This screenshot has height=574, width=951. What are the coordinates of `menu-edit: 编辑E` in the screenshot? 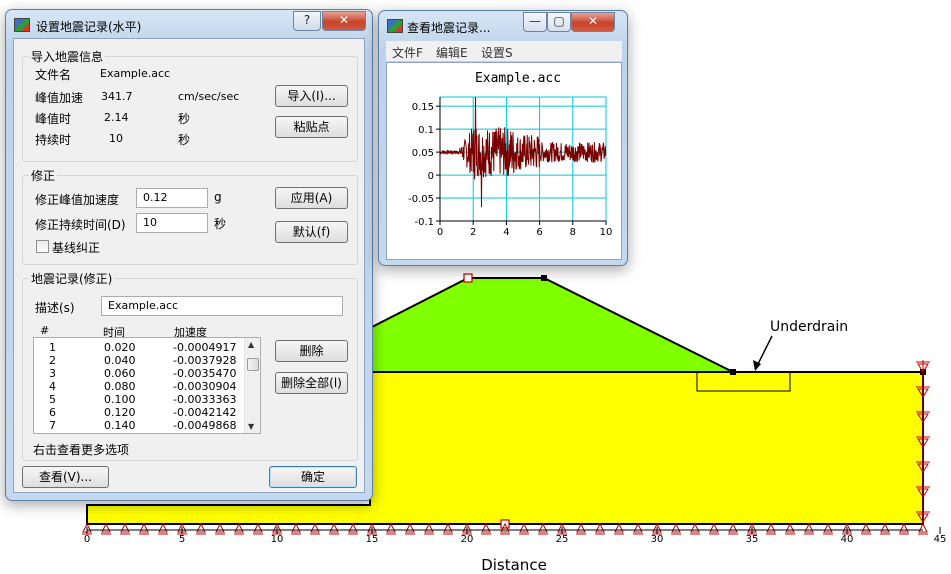 It's located at (452, 52).